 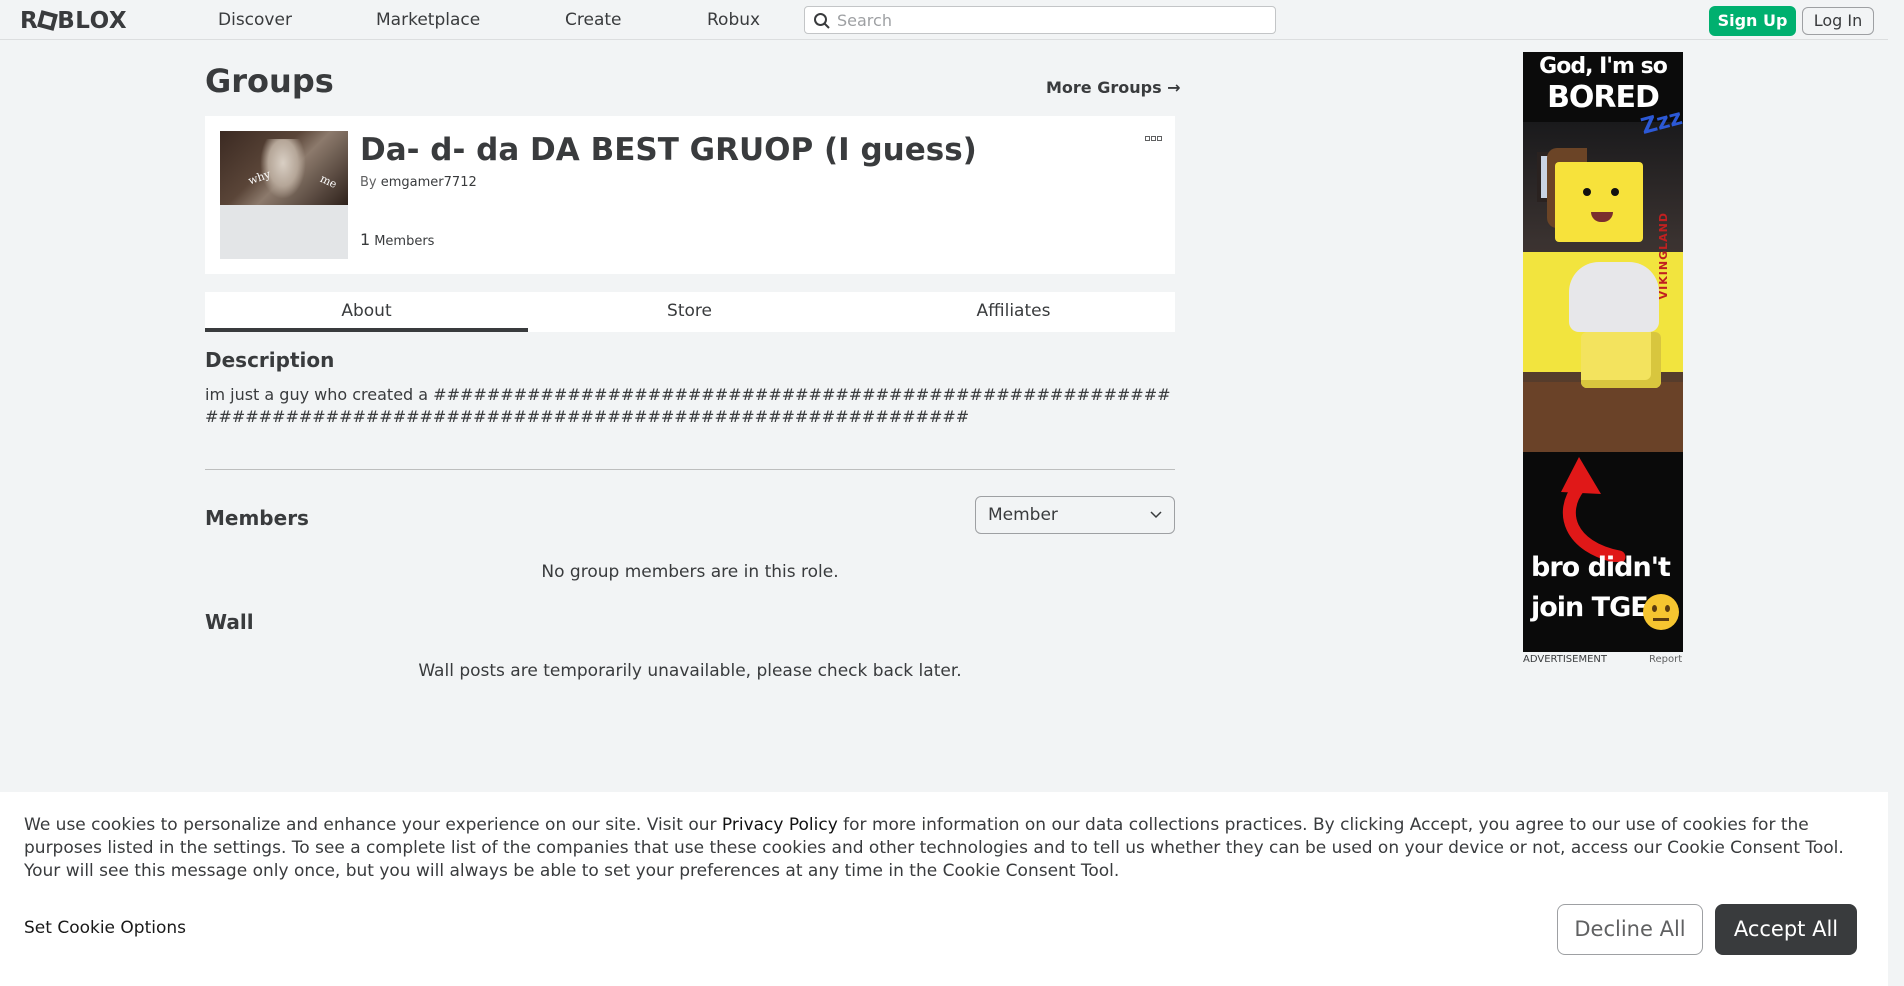 I want to click on tab-store: Store, so click(x=689, y=312).